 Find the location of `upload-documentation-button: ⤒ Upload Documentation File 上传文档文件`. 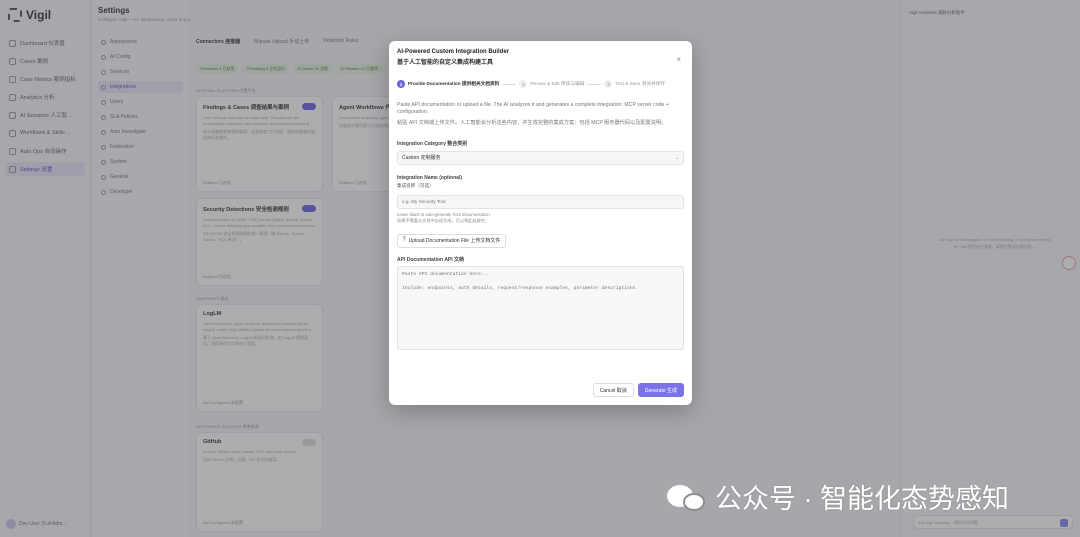

upload-documentation-button: ⤒ Upload Documentation File 上传文档文件 is located at coordinates (452, 240).